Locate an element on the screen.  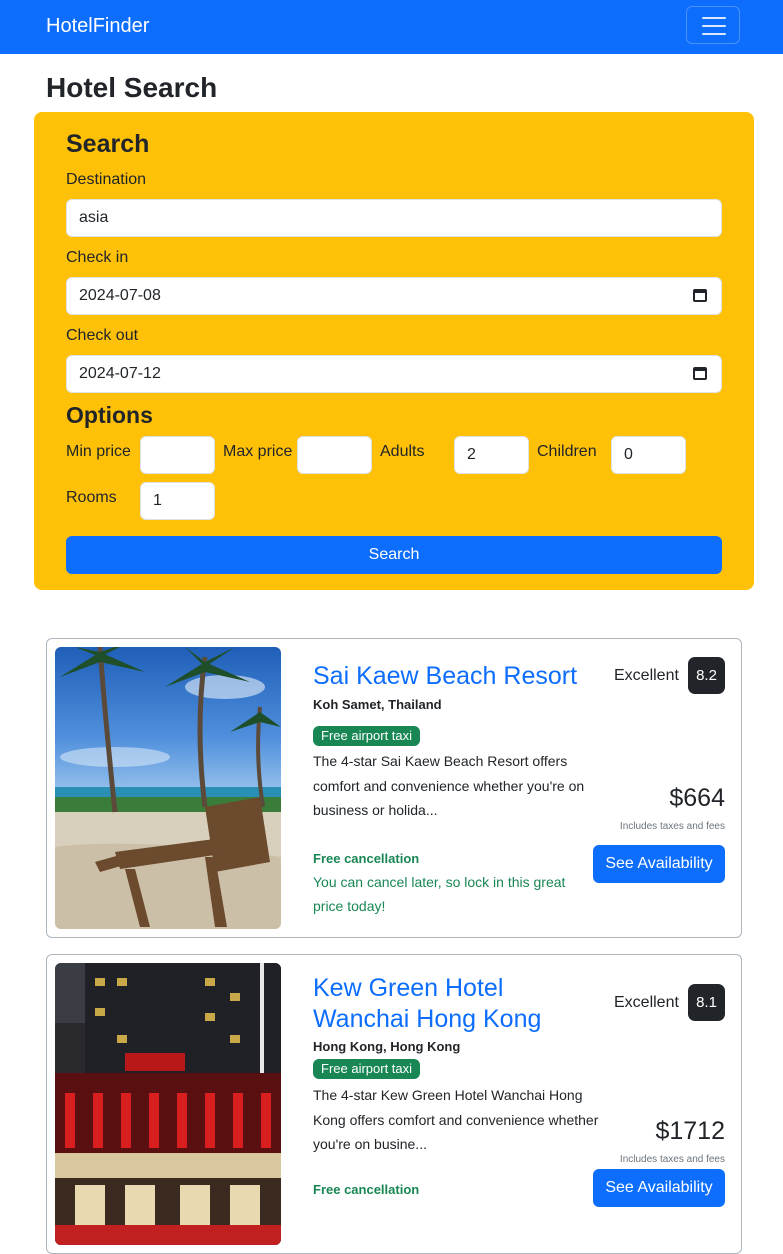
checkin-label: Check in is located at coordinates (97, 257).